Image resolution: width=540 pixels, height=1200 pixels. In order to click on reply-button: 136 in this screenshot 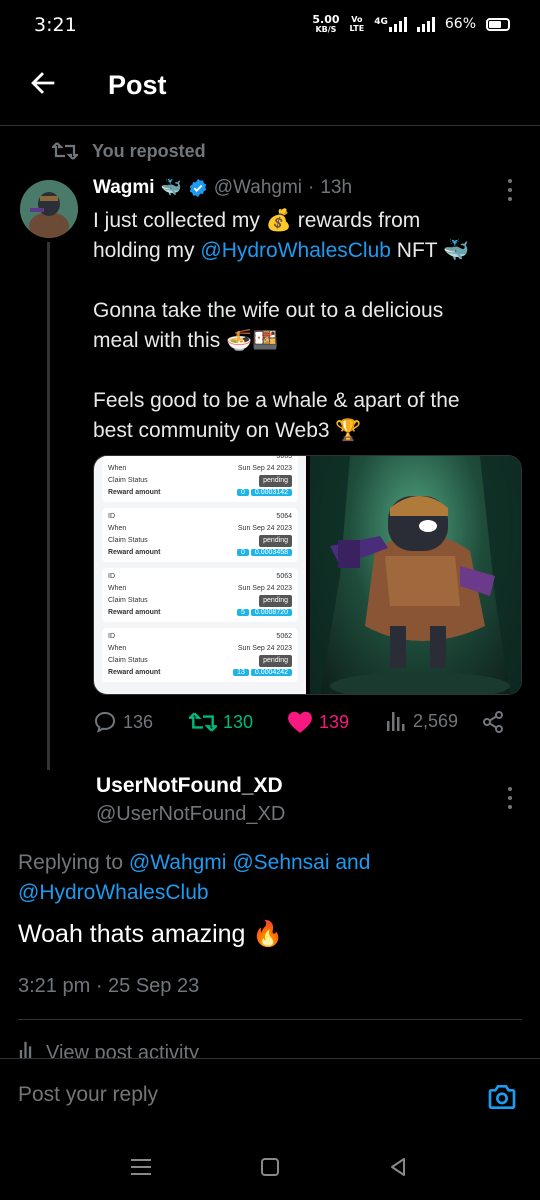, I will do `click(123, 722)`.